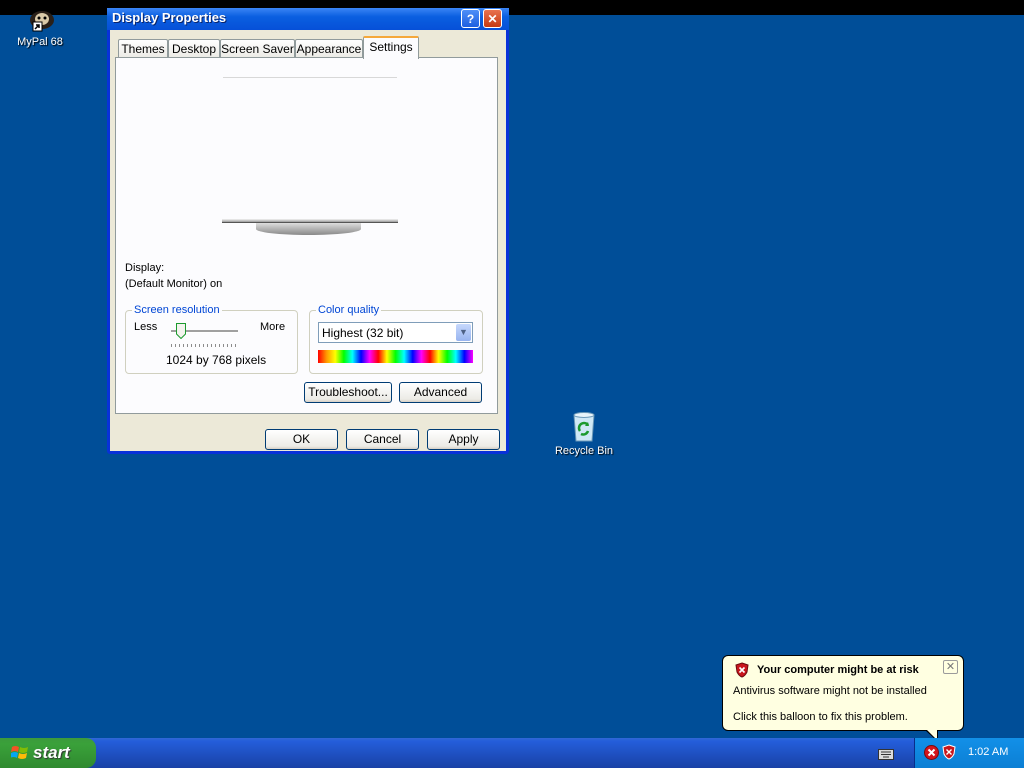 The width and height of the screenshot is (1024, 768). I want to click on balloon-message-line2: Click this balloon to fix this problem., so click(820, 717).